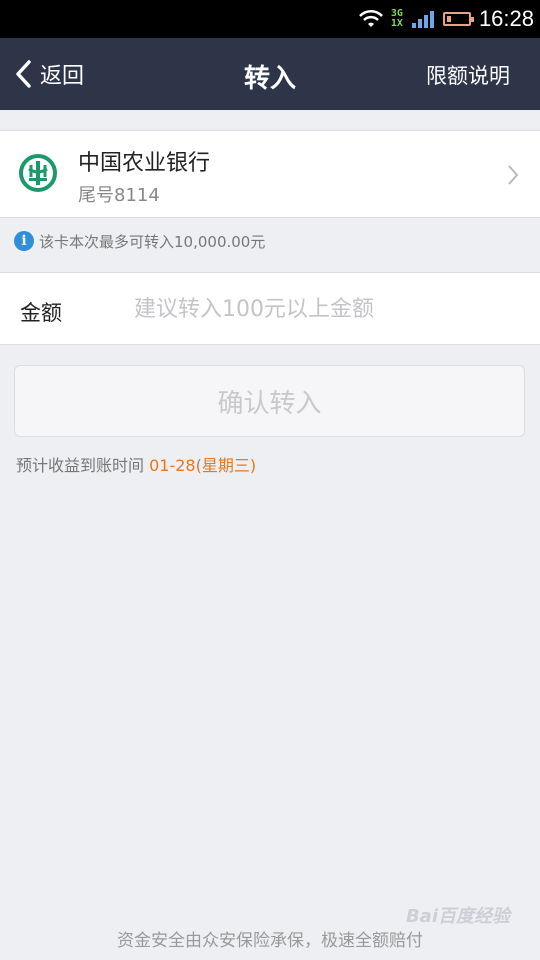 This screenshot has height=960, width=540. Describe the element at coordinates (457, 916) in the screenshot. I see `baidu-watermark: Bai百度经验` at that location.